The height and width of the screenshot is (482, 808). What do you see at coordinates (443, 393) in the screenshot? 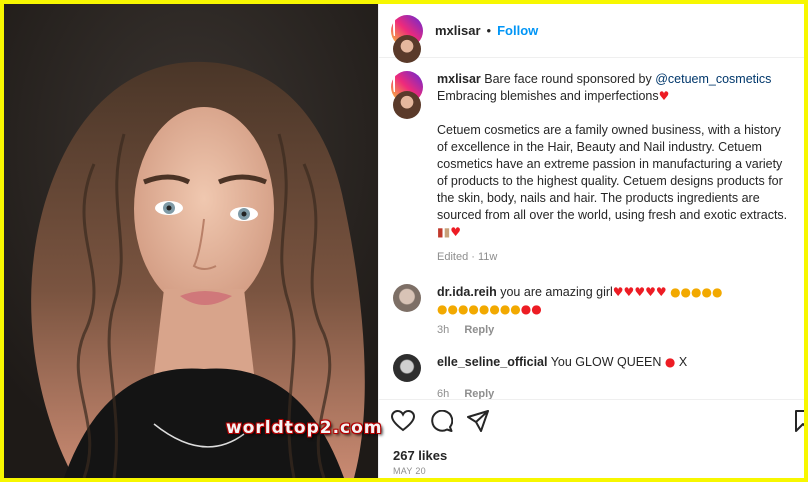
I see `comment-time: 6h` at bounding box center [443, 393].